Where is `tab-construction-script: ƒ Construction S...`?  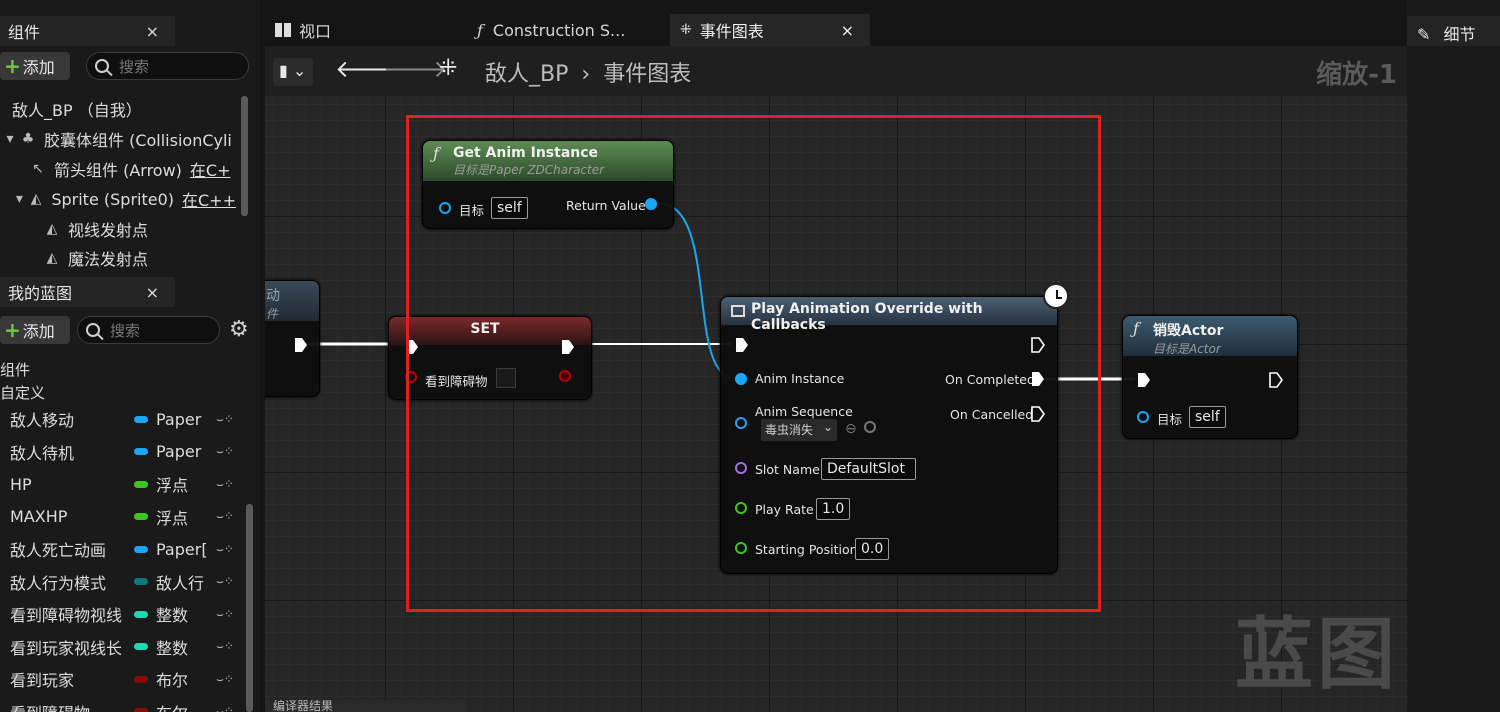 tab-construction-script: ƒ Construction S... is located at coordinates (567, 30).